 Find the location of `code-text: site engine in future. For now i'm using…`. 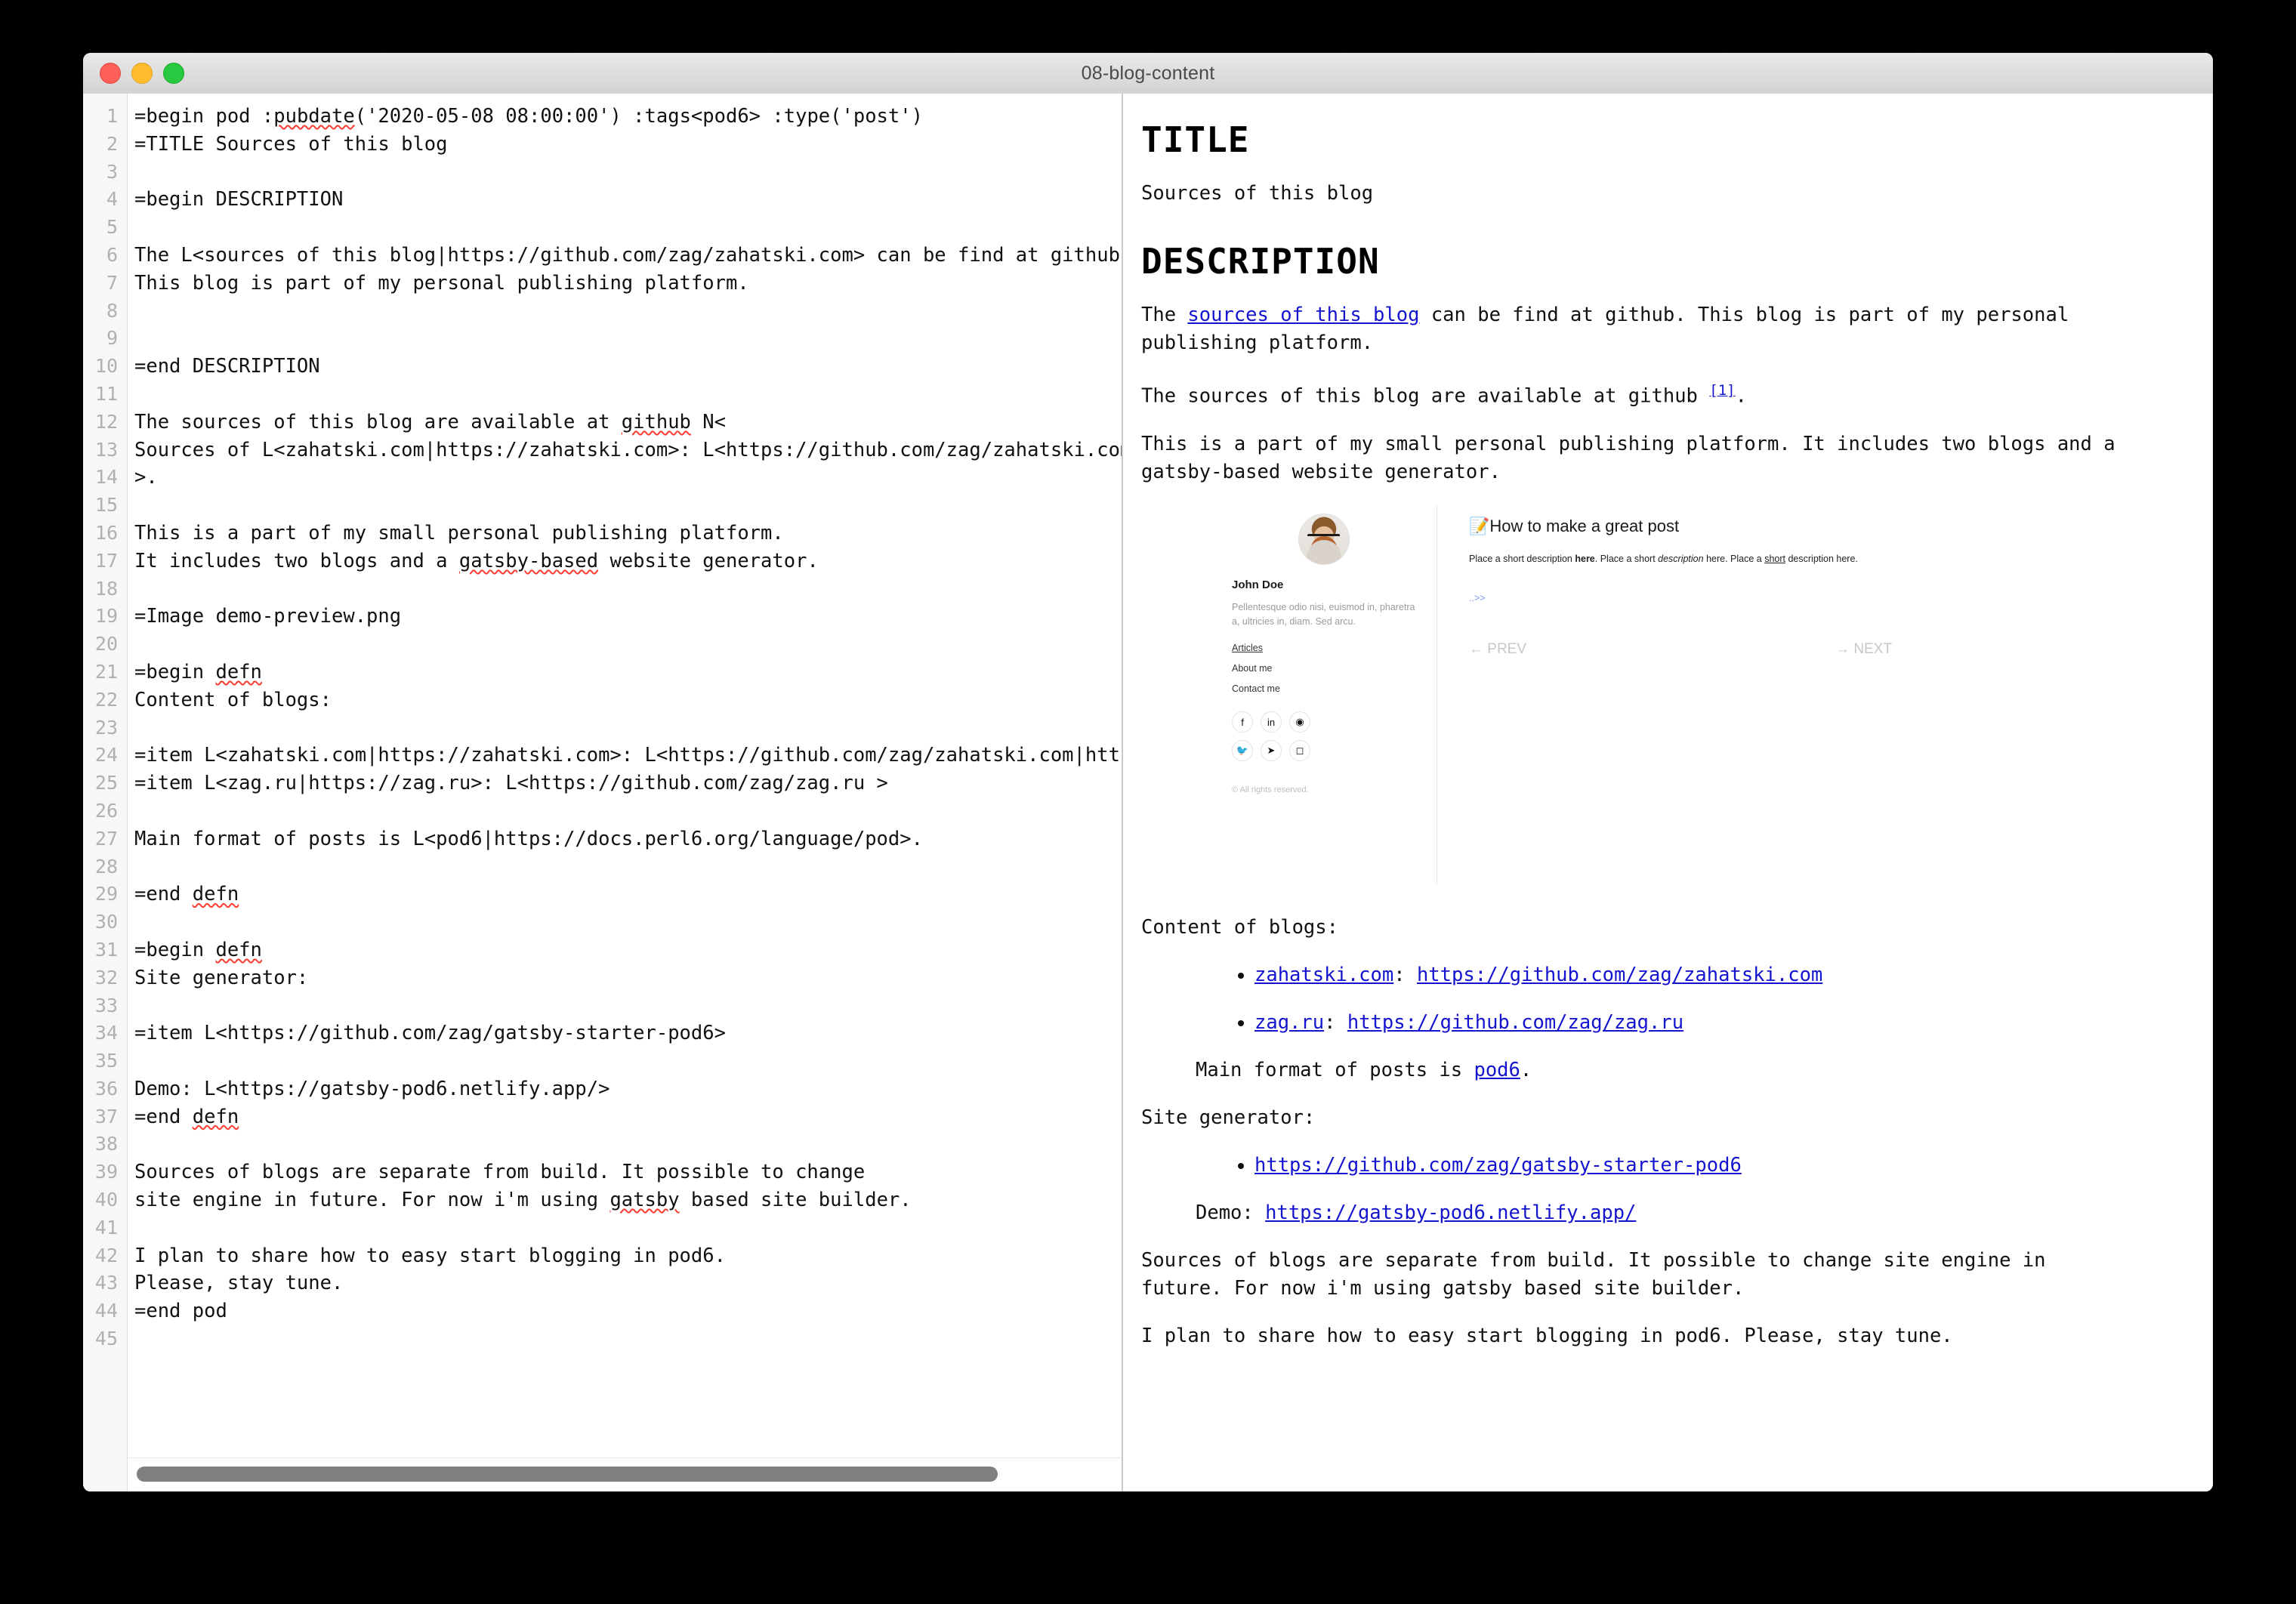

code-text: site engine in future. For now i'm using… is located at coordinates (624, 1200).